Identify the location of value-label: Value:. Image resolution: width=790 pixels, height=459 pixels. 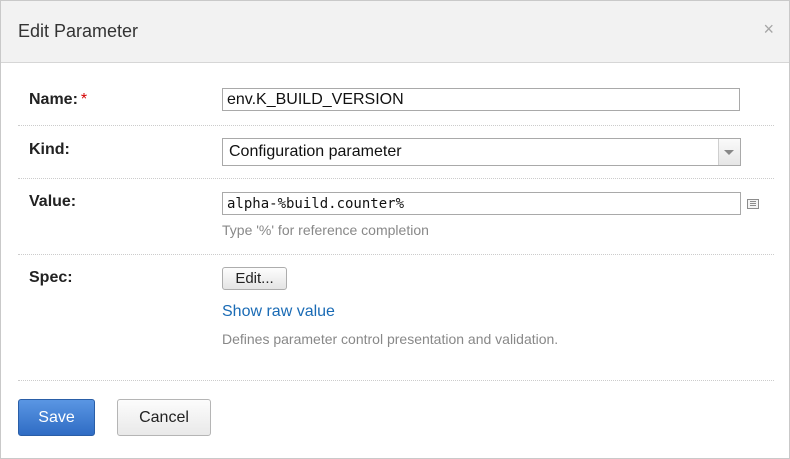
(53, 201).